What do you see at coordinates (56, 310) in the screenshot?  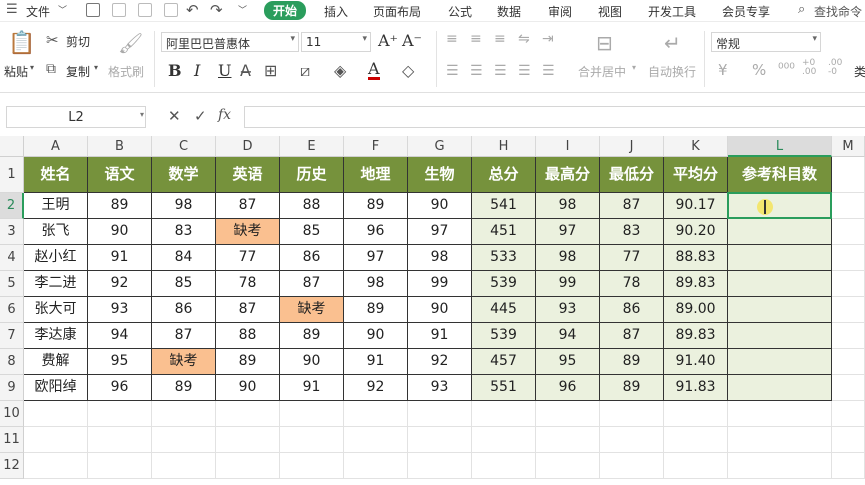 I see `table-cell: 张大可` at bounding box center [56, 310].